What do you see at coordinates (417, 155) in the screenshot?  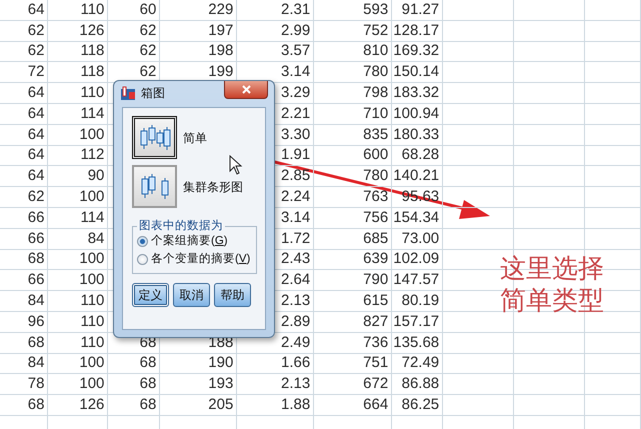 I see `table-cell: 68.28` at bounding box center [417, 155].